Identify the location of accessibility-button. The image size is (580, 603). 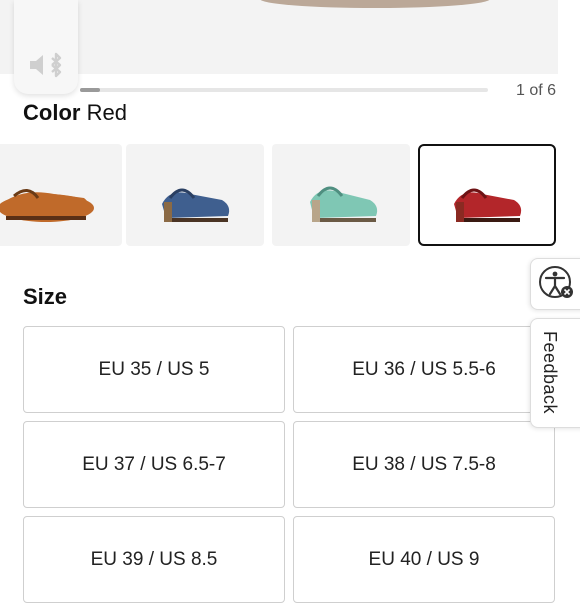
(555, 284).